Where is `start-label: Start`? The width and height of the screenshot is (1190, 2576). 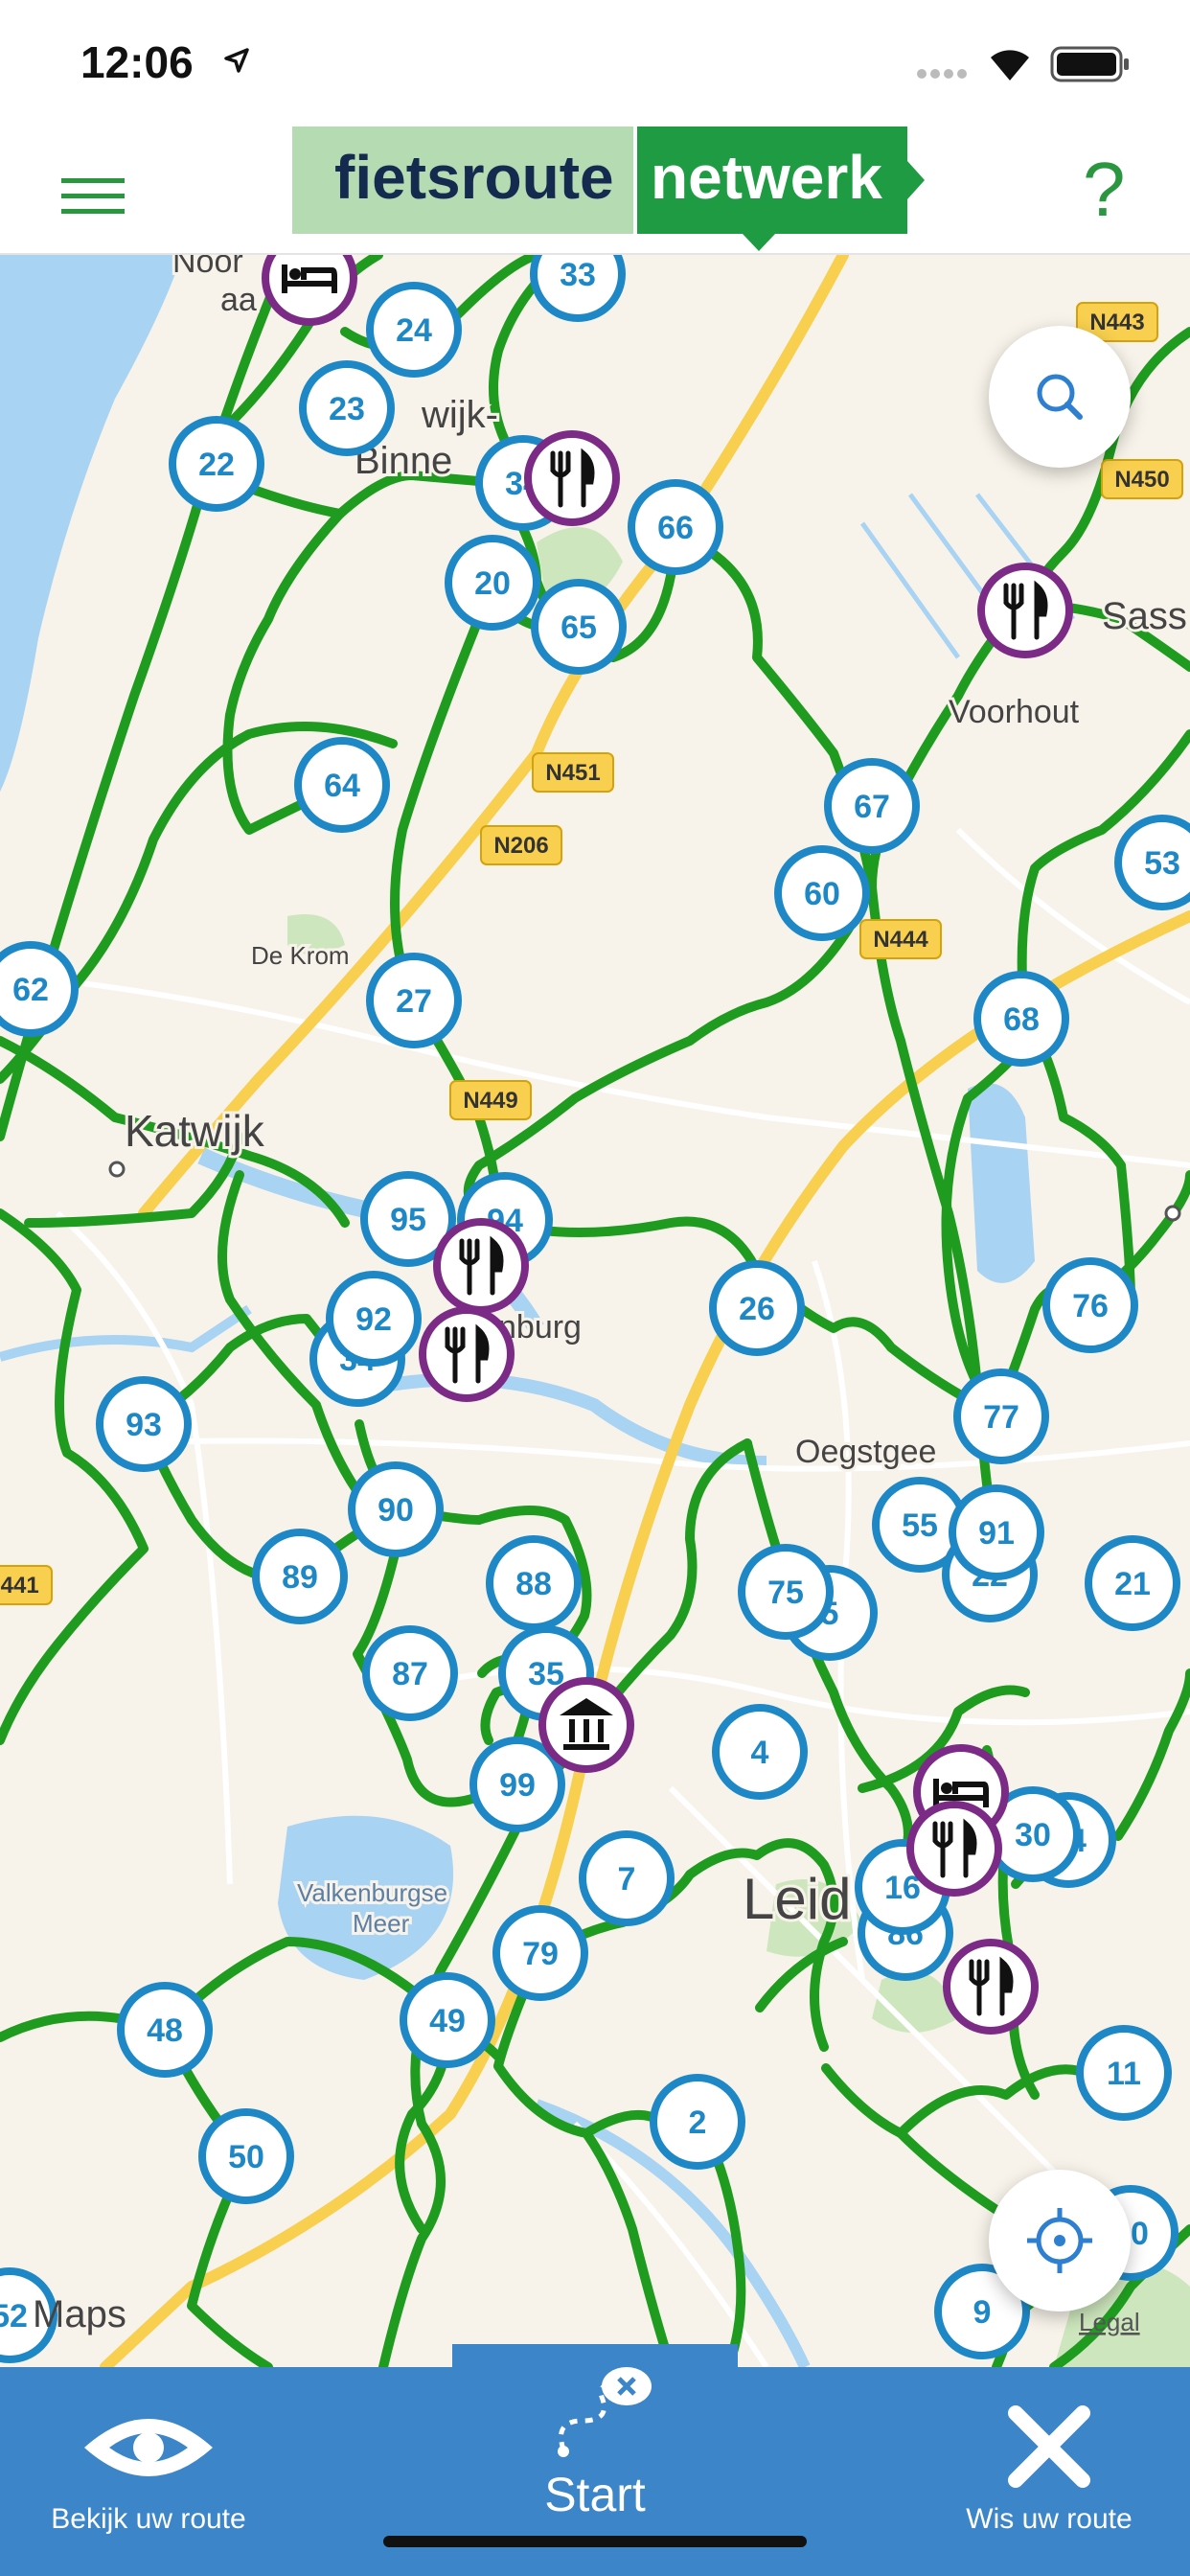 start-label: Start is located at coordinates (595, 2494).